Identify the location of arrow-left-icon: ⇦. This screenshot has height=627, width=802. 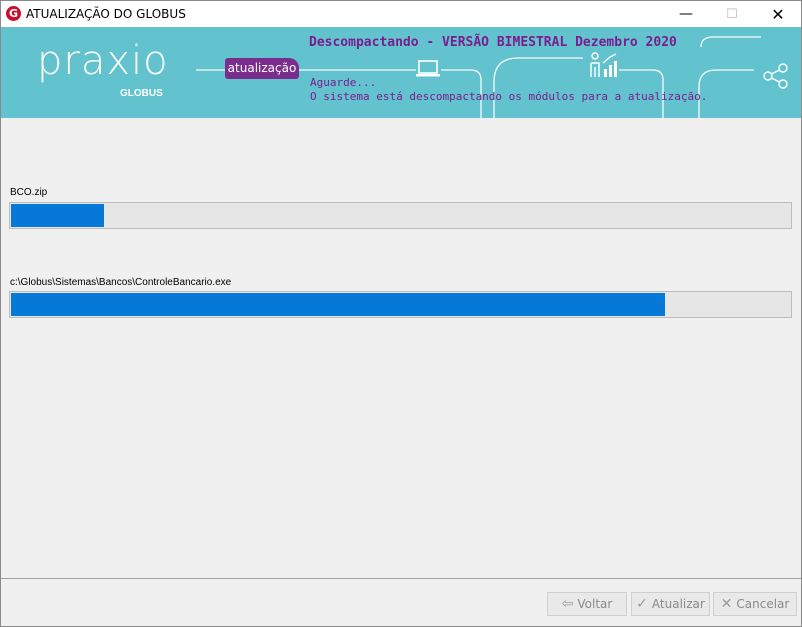
(567, 604).